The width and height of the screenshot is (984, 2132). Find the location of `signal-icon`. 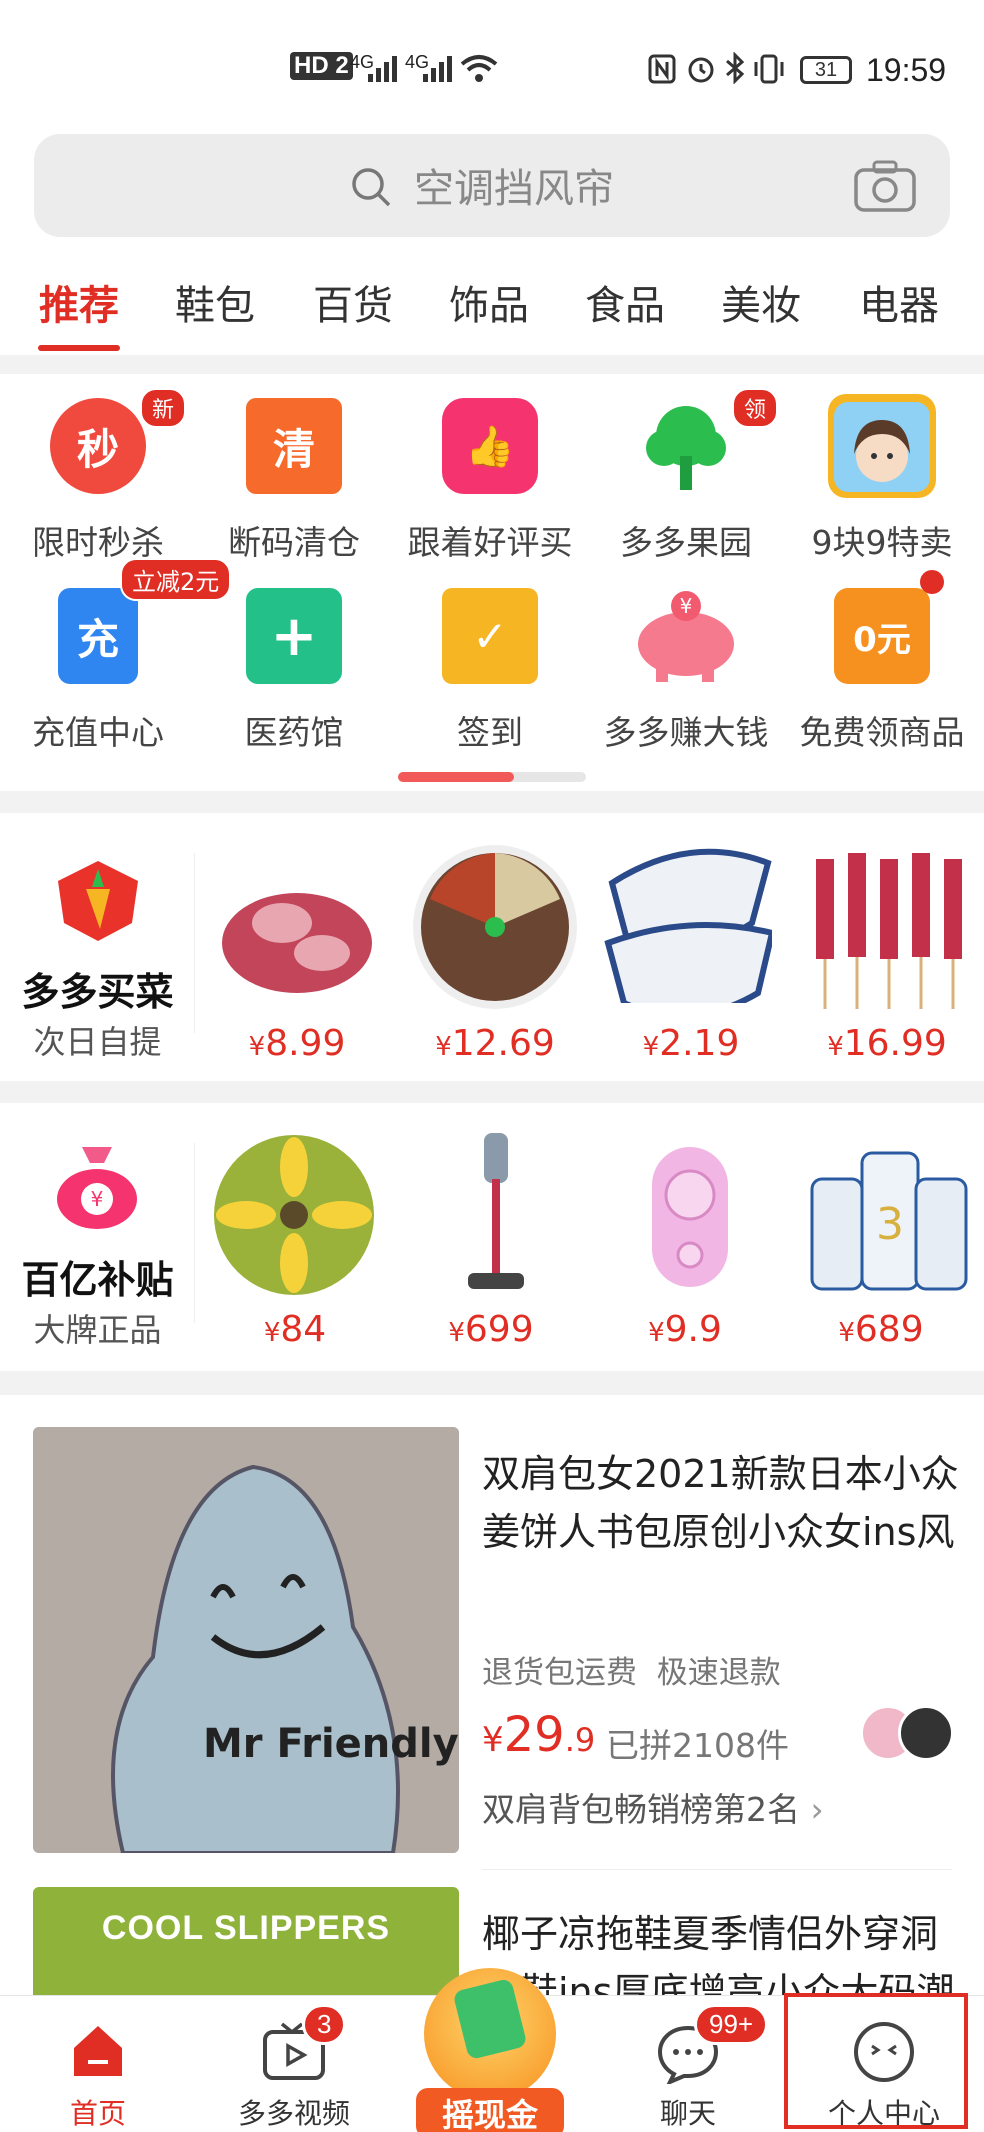

signal-icon is located at coordinates (382, 69).